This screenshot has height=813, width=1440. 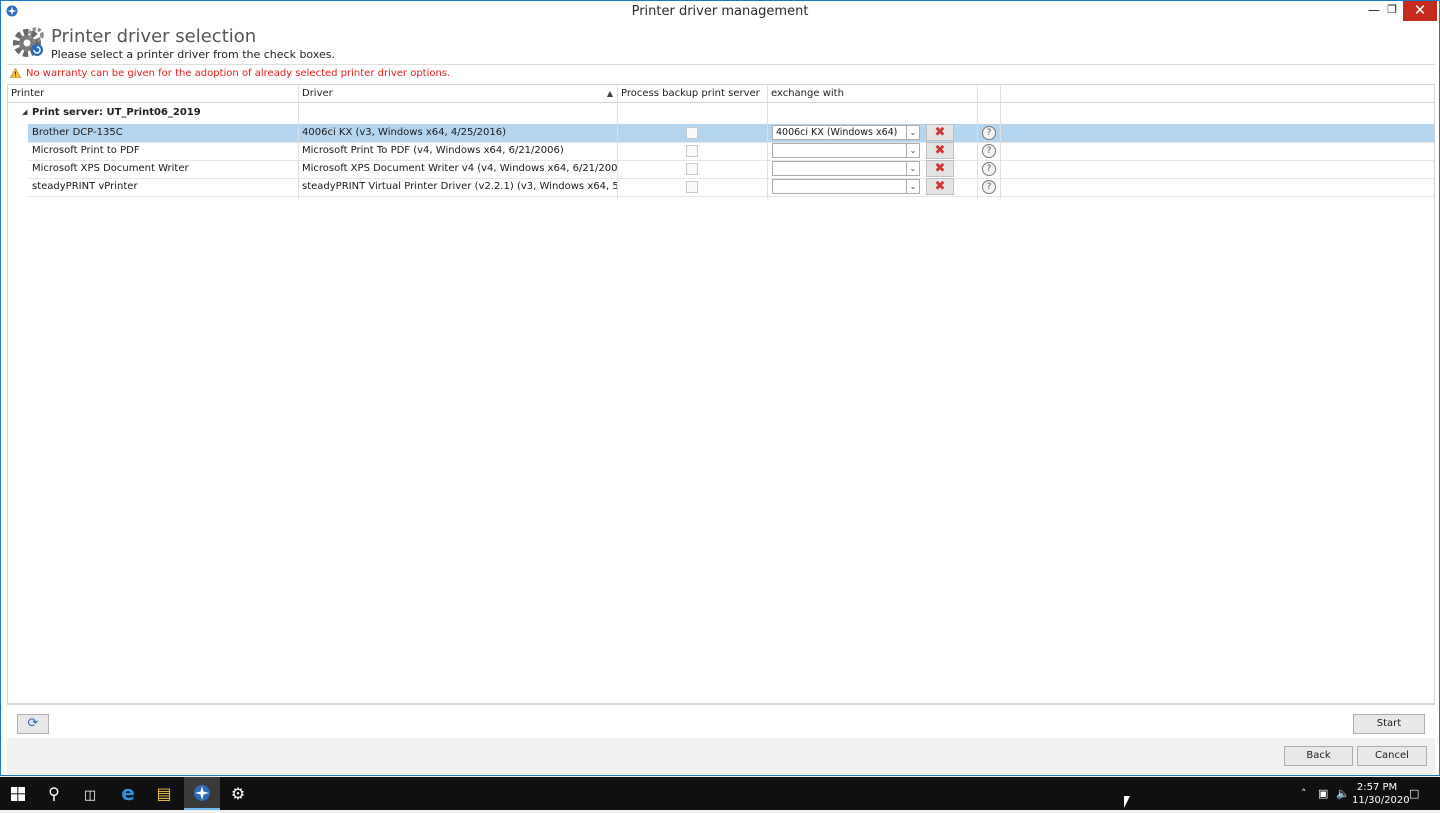 I want to click on volume-muted-icon: 🔈, so click(x=1343, y=793).